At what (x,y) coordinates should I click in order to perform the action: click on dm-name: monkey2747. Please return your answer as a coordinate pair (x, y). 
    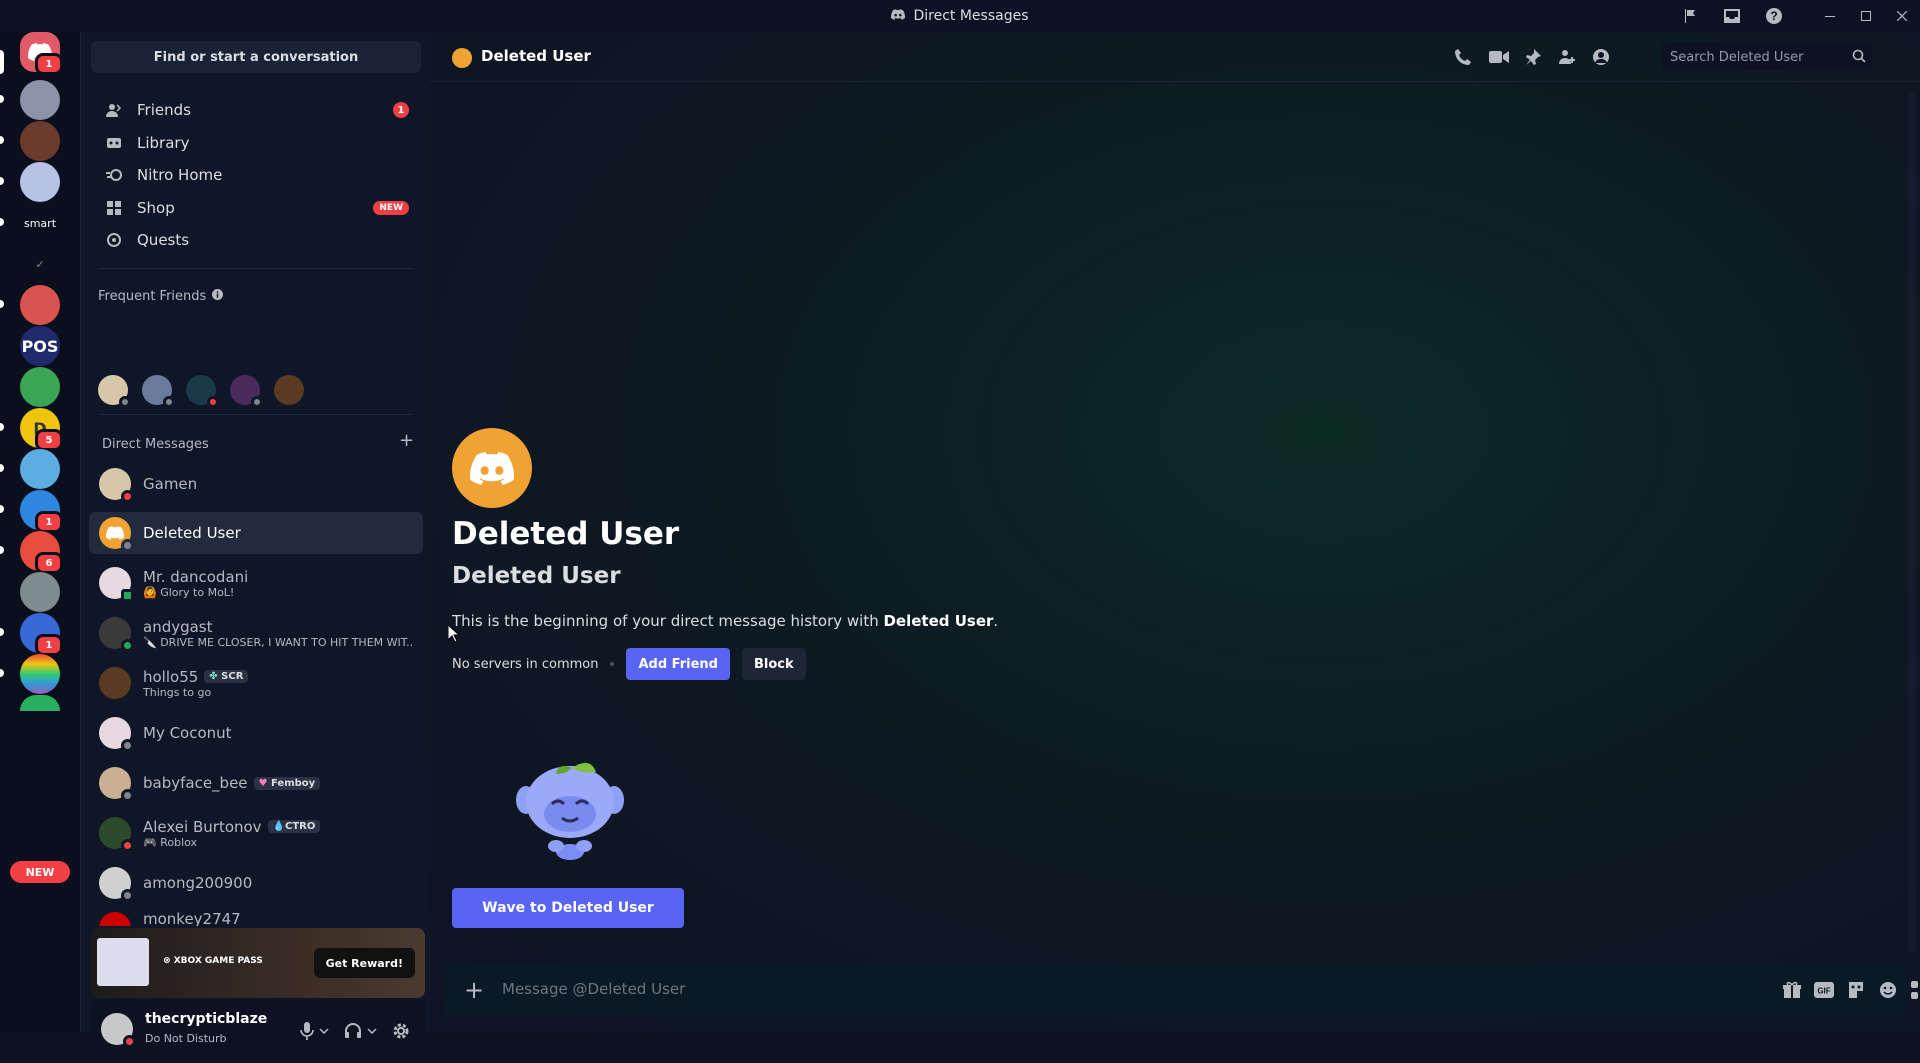
    Looking at the image, I should click on (192, 918).